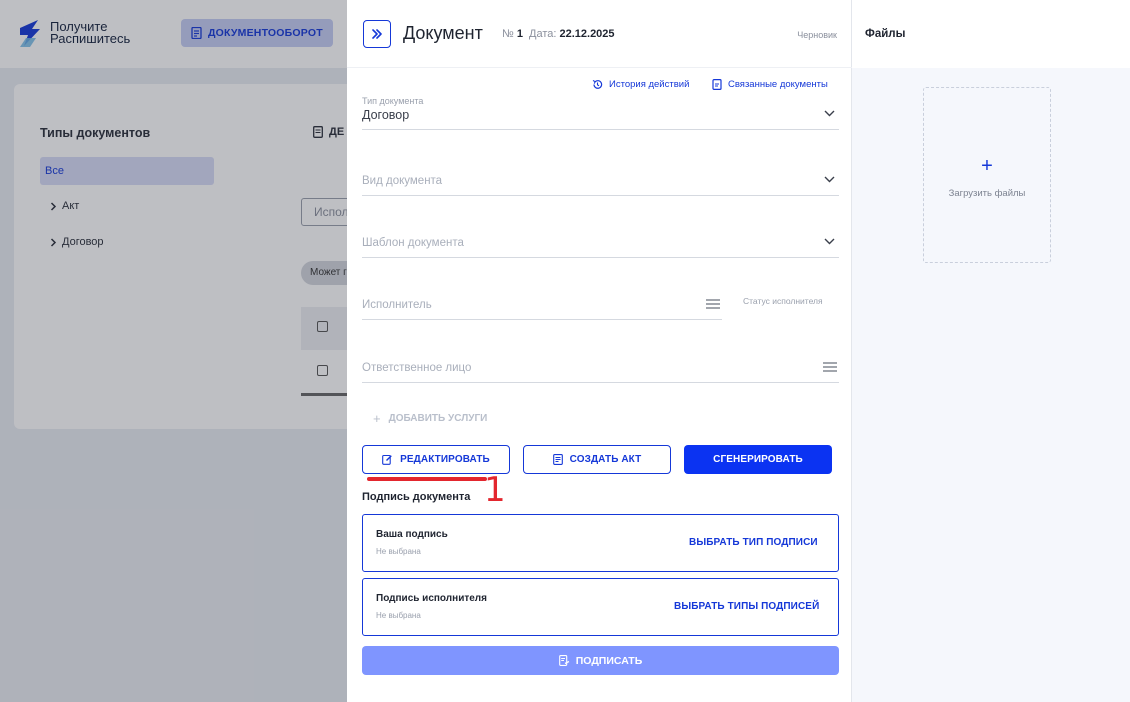  What do you see at coordinates (817, 35) in the screenshot?
I see `document-status: Черновик` at bounding box center [817, 35].